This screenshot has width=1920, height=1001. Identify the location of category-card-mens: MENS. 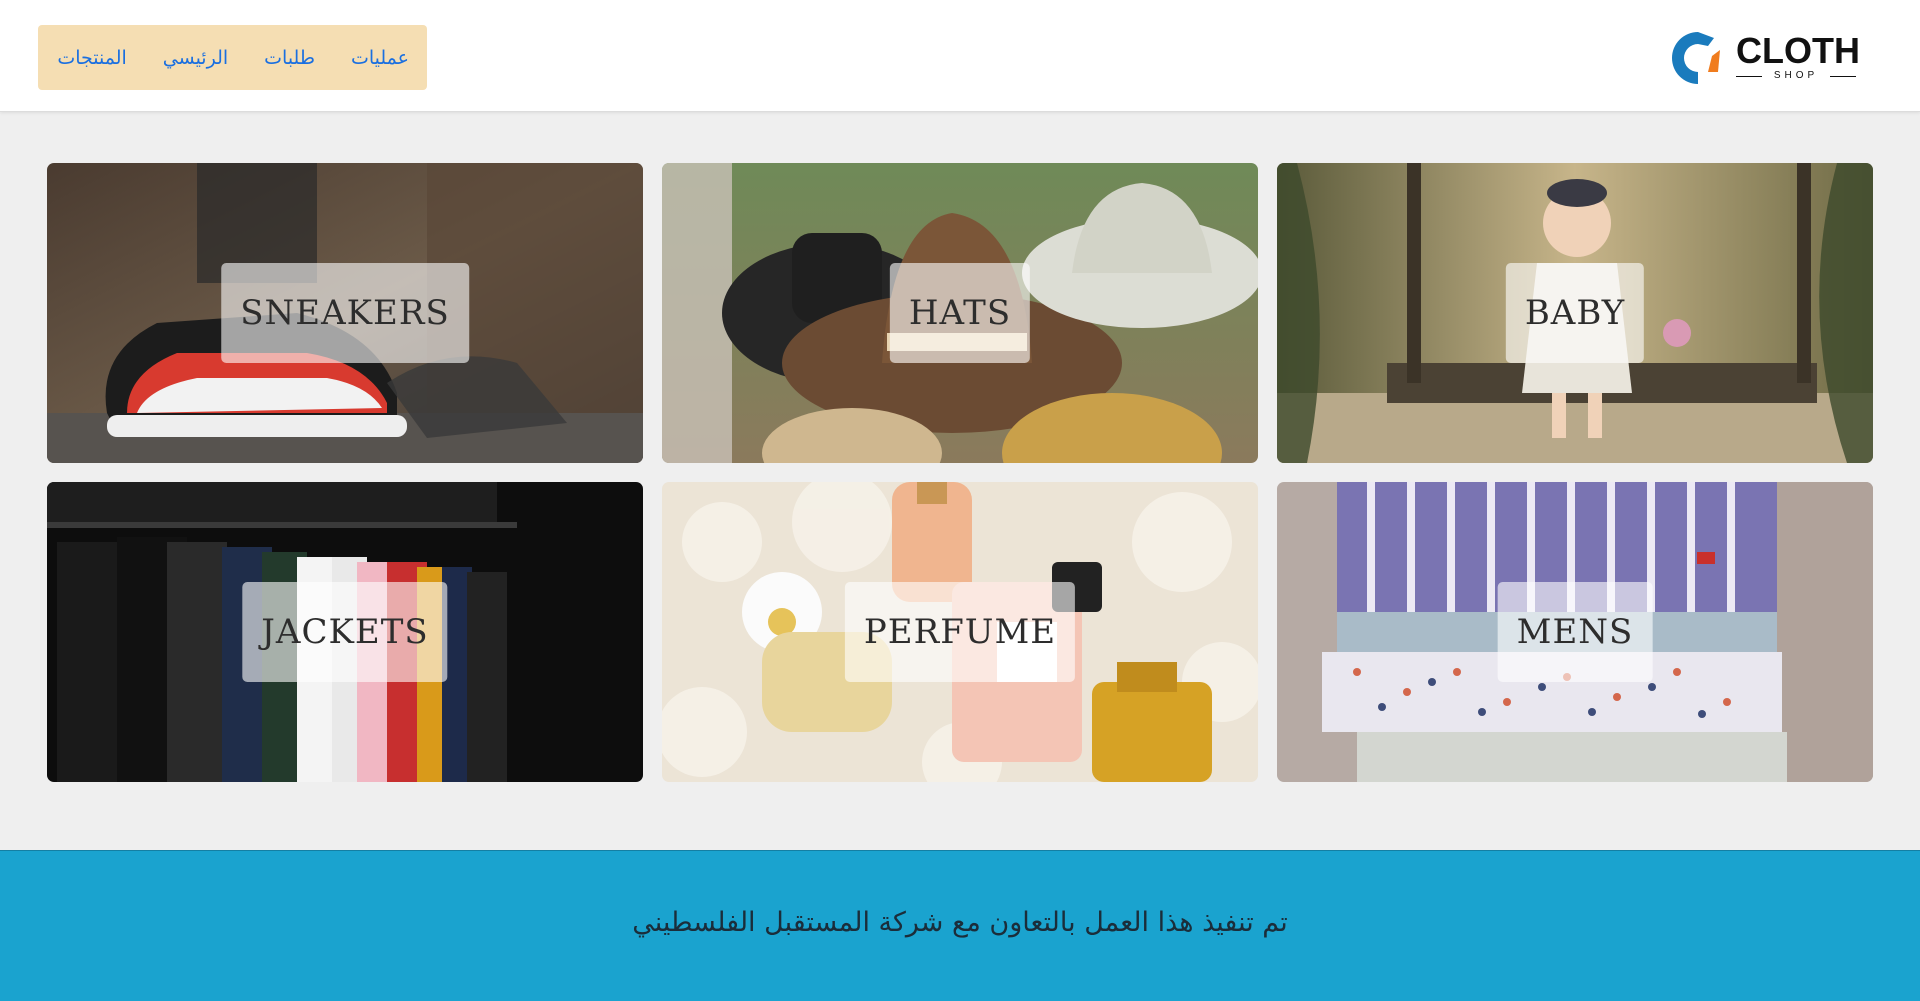
(1575, 632).